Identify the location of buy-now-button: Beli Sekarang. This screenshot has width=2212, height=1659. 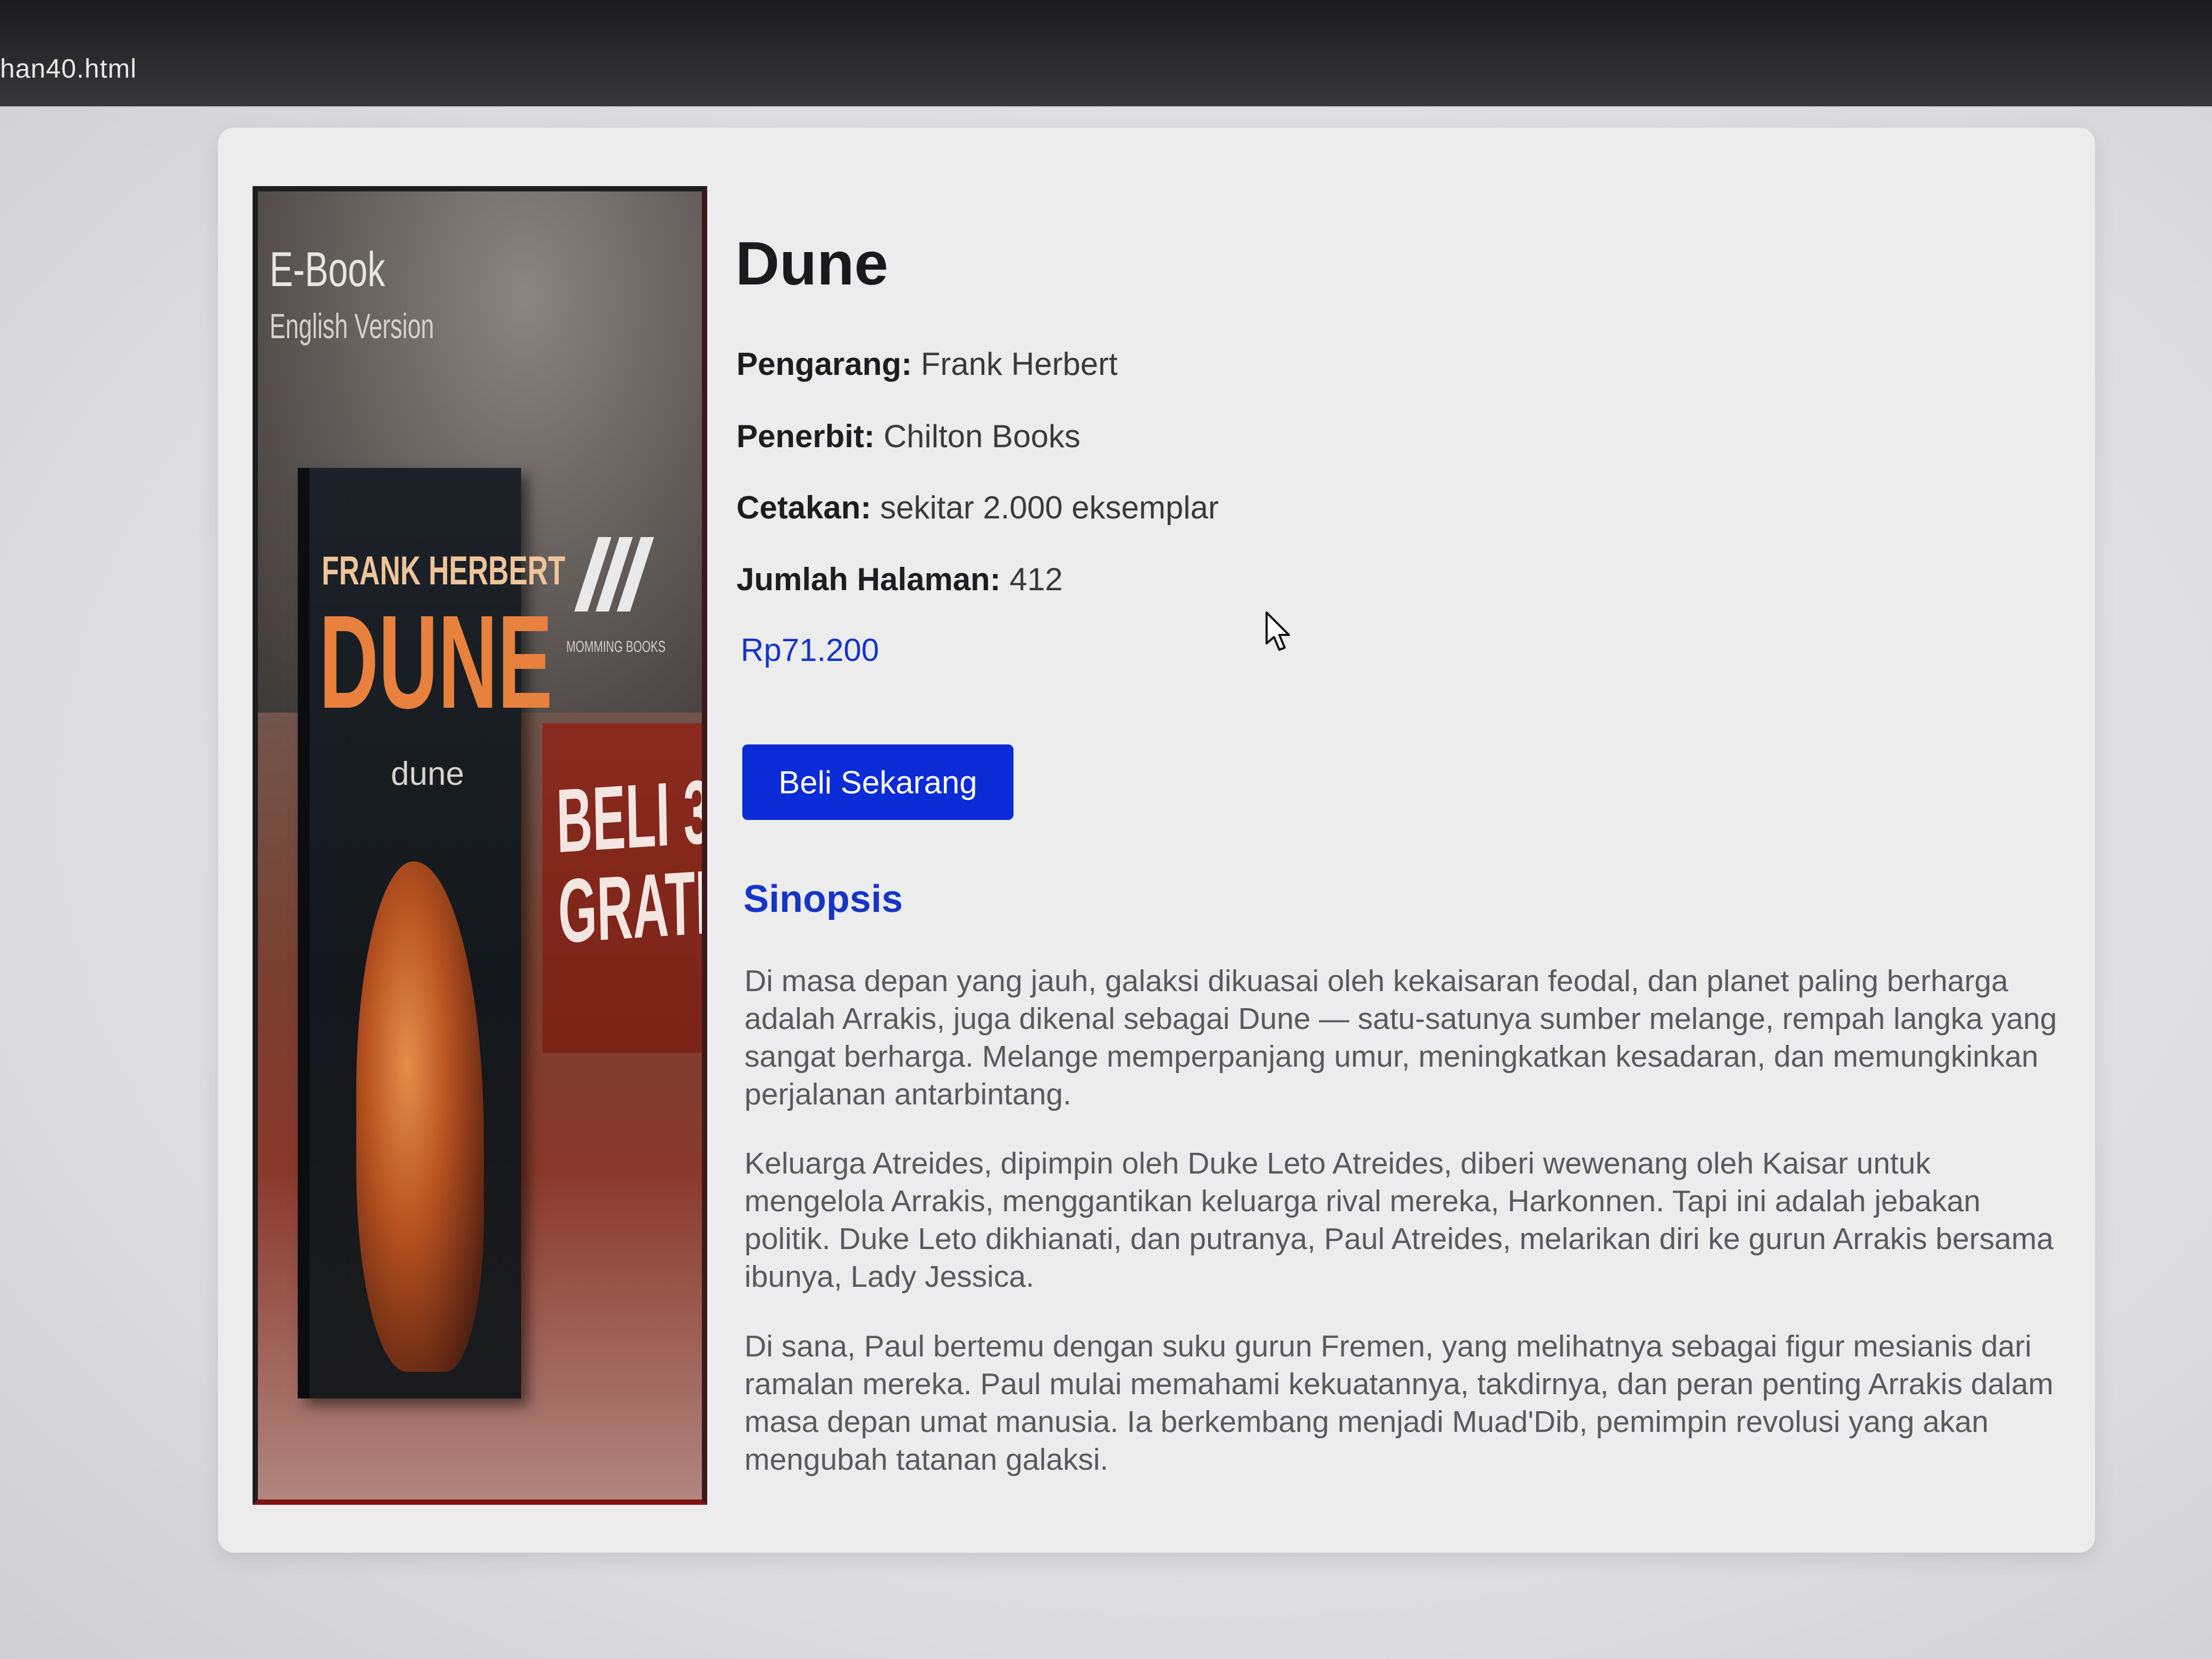
(877, 782).